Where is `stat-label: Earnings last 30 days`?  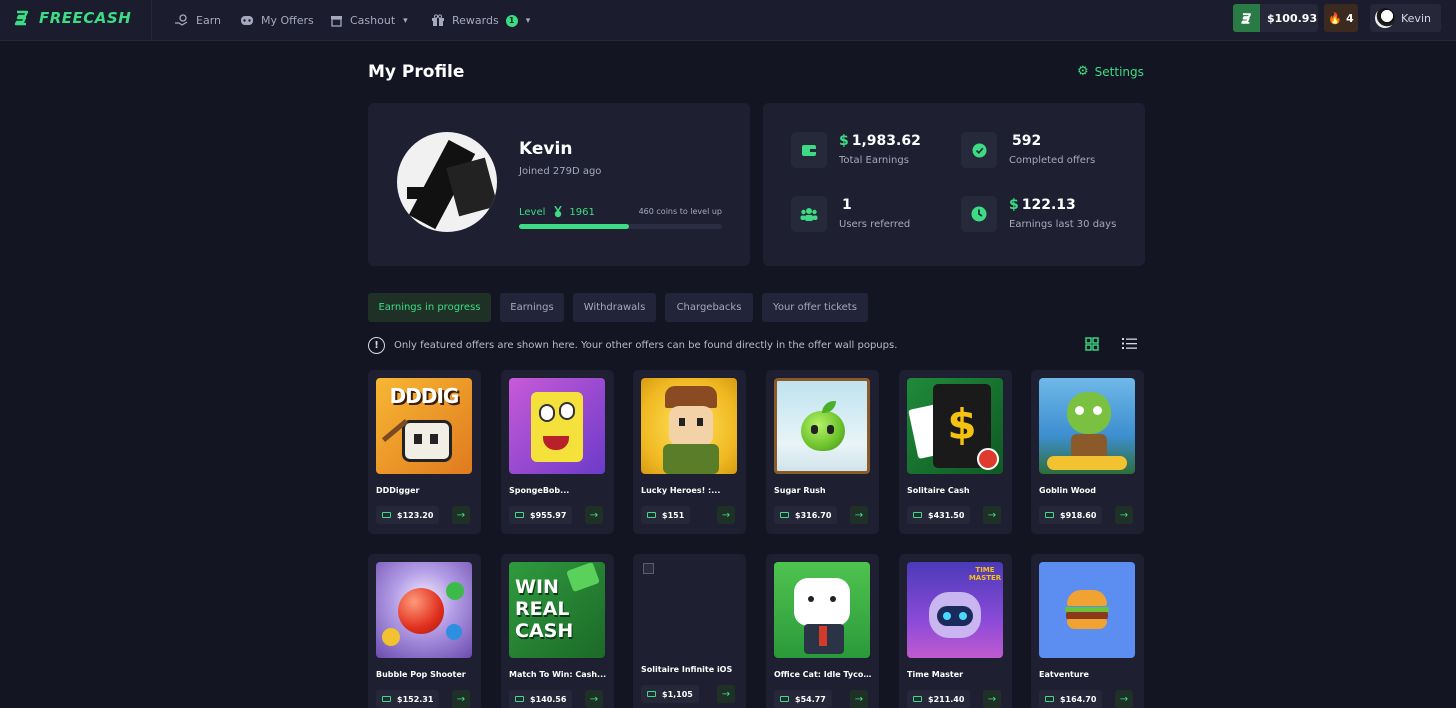 stat-label: Earnings last 30 days is located at coordinates (1063, 224).